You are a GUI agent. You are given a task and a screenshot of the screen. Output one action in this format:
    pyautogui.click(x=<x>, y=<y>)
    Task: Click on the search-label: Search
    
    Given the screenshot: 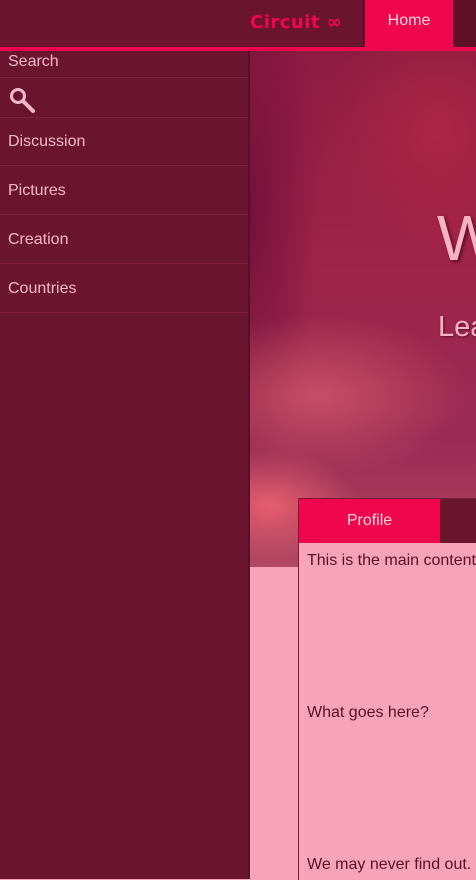 What is the action you would take?
    pyautogui.click(x=33, y=61)
    